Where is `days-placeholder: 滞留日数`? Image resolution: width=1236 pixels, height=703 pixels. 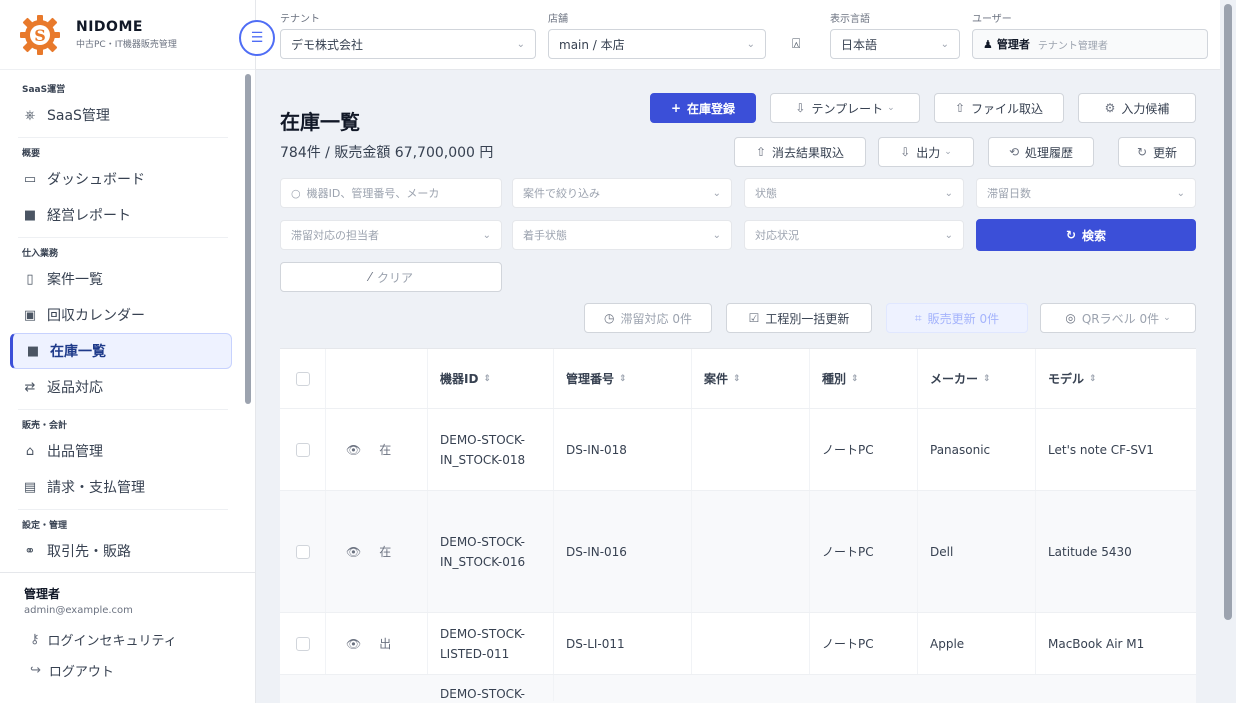 days-placeholder: 滞留日数 is located at coordinates (1009, 193).